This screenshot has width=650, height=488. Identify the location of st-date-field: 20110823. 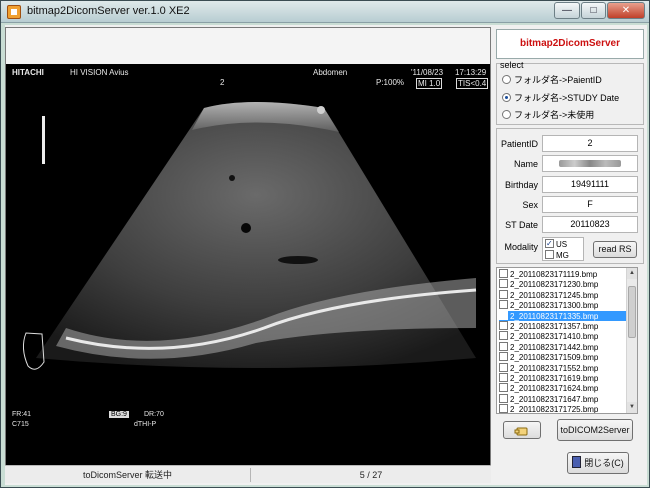
(590, 224).